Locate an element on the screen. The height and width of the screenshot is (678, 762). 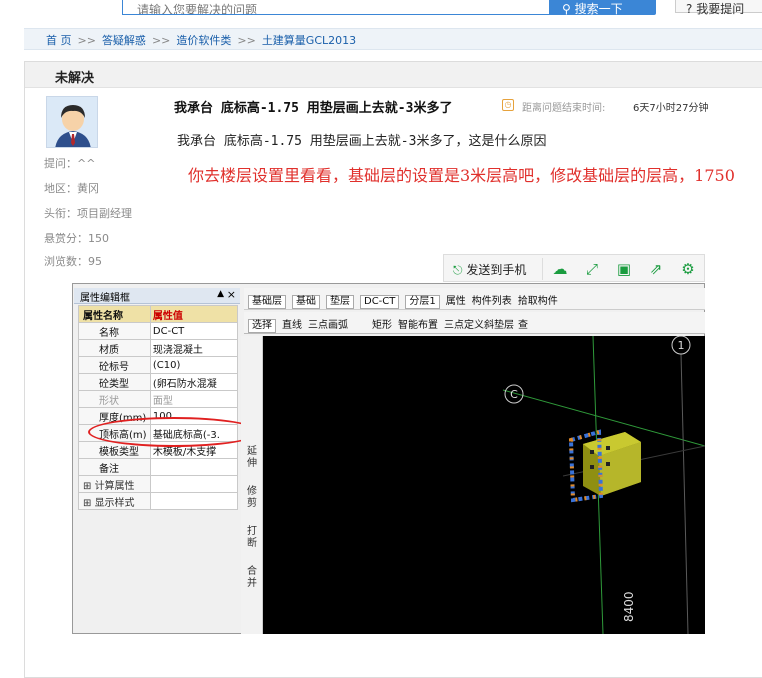
views-value: 95 is located at coordinates (95, 261).